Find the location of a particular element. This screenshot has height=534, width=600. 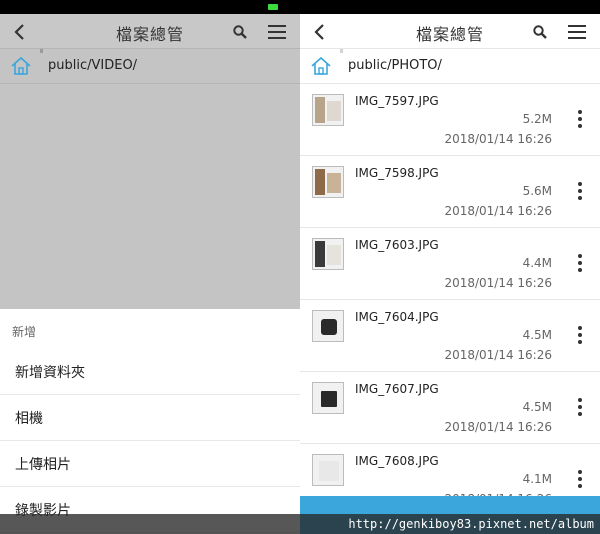

file-name: IMG_7598.JPG is located at coordinates (397, 173).